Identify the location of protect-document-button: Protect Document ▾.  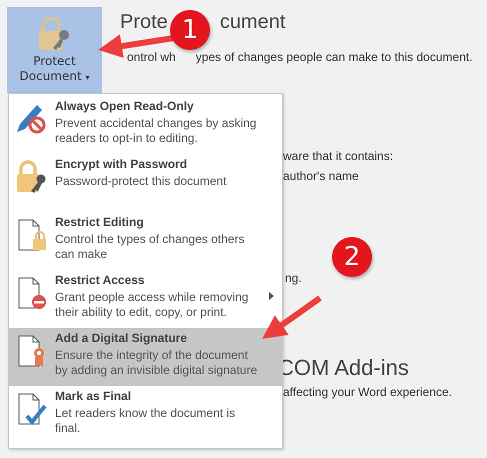
(54, 50).